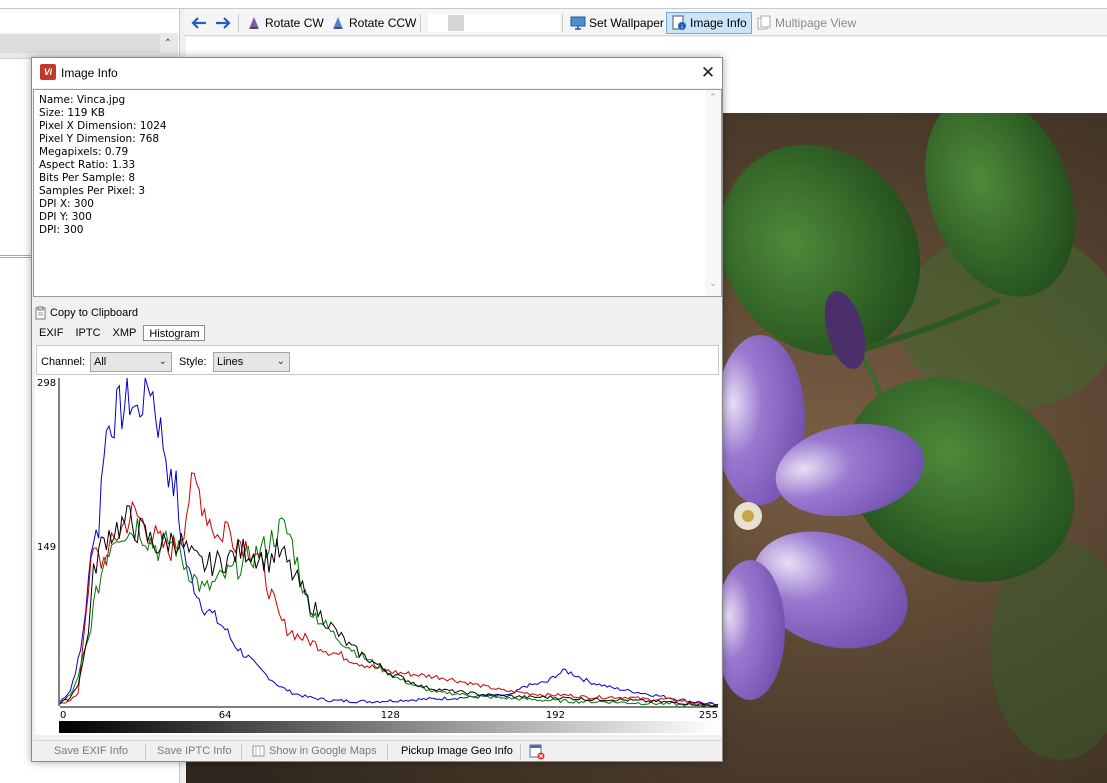 The width and height of the screenshot is (1107, 783). I want to click on y-tick-label: 149, so click(46, 547).